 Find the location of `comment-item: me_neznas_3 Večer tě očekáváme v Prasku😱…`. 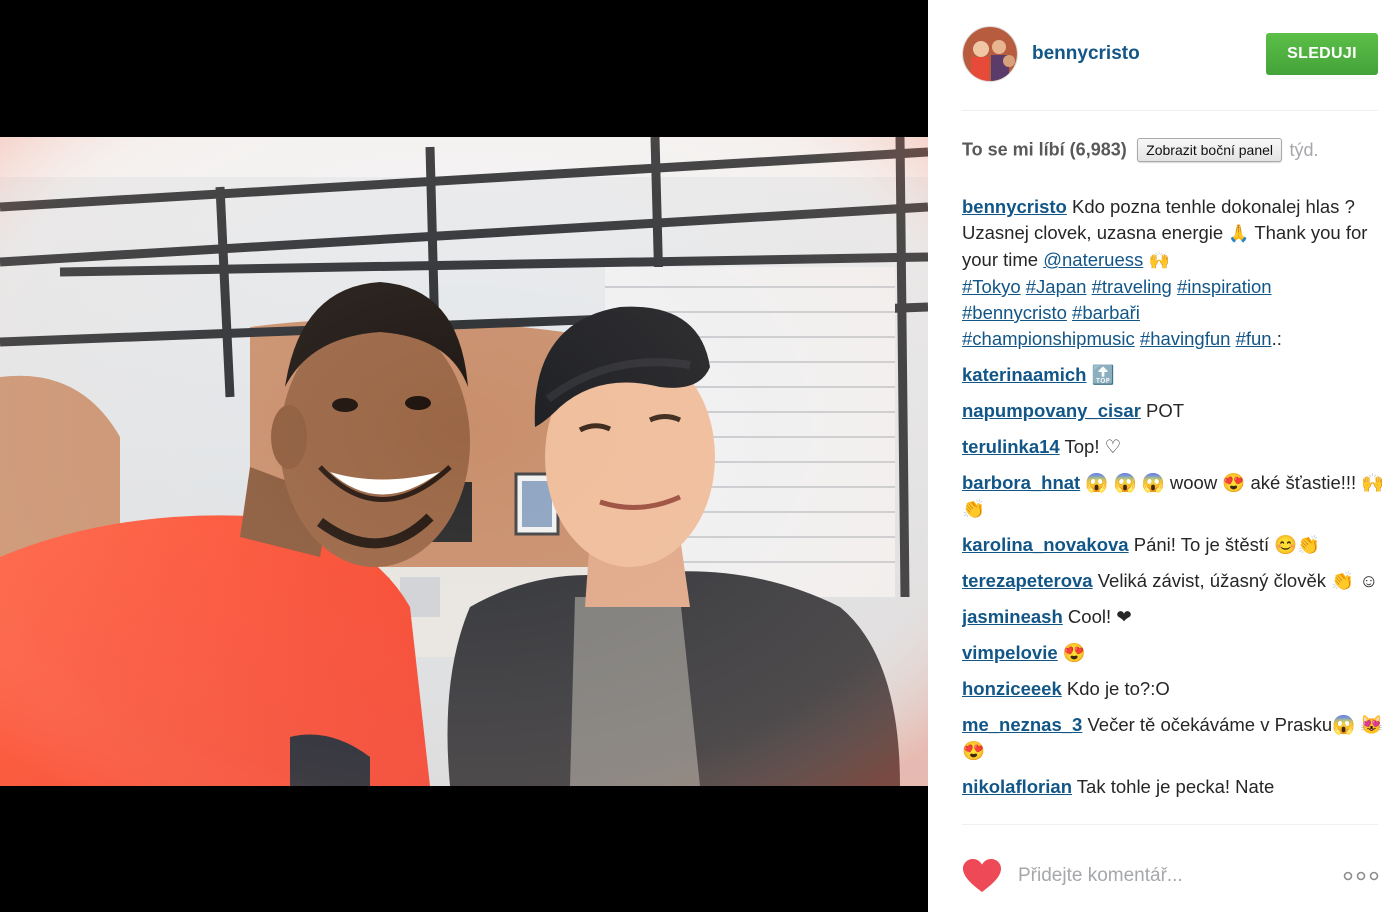

comment-item: me_neznas_3 Večer tě očekáváme v Prasku😱… is located at coordinates (1177, 738).